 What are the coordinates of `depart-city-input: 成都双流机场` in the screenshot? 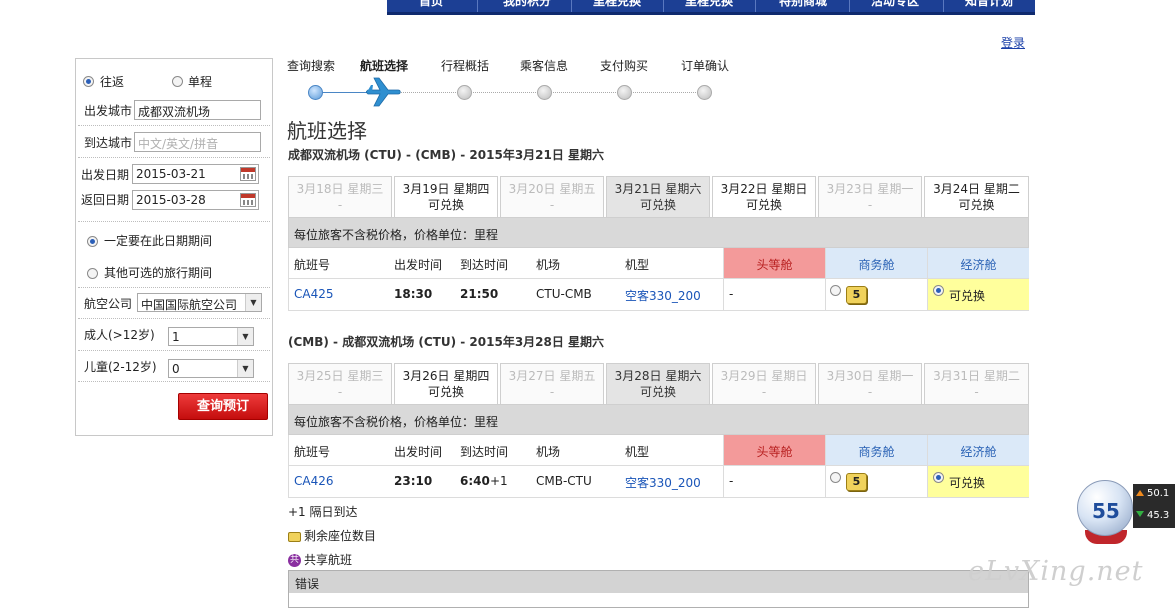 It's located at (197, 110).